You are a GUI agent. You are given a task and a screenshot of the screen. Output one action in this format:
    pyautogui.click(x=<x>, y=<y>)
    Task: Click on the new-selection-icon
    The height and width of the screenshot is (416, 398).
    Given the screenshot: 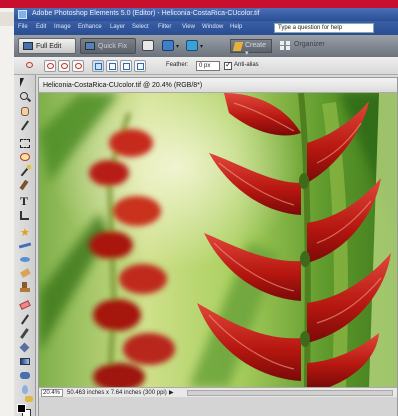 What is the action you would take?
    pyautogui.click(x=98, y=66)
    